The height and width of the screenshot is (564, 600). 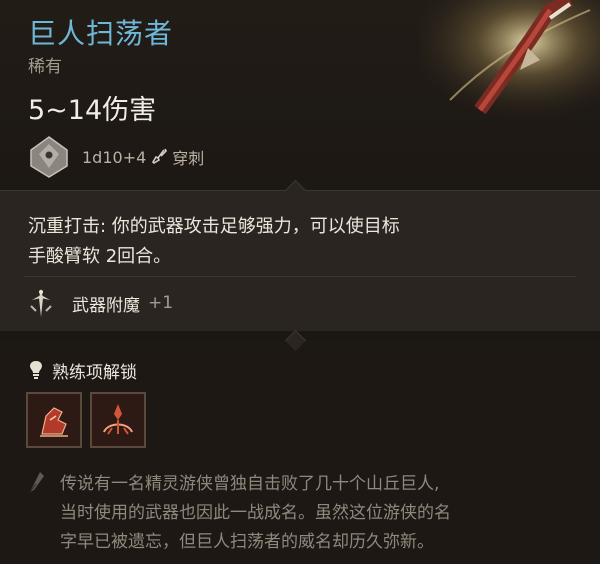 What do you see at coordinates (160, 156) in the screenshot?
I see `piercing-icon` at bounding box center [160, 156].